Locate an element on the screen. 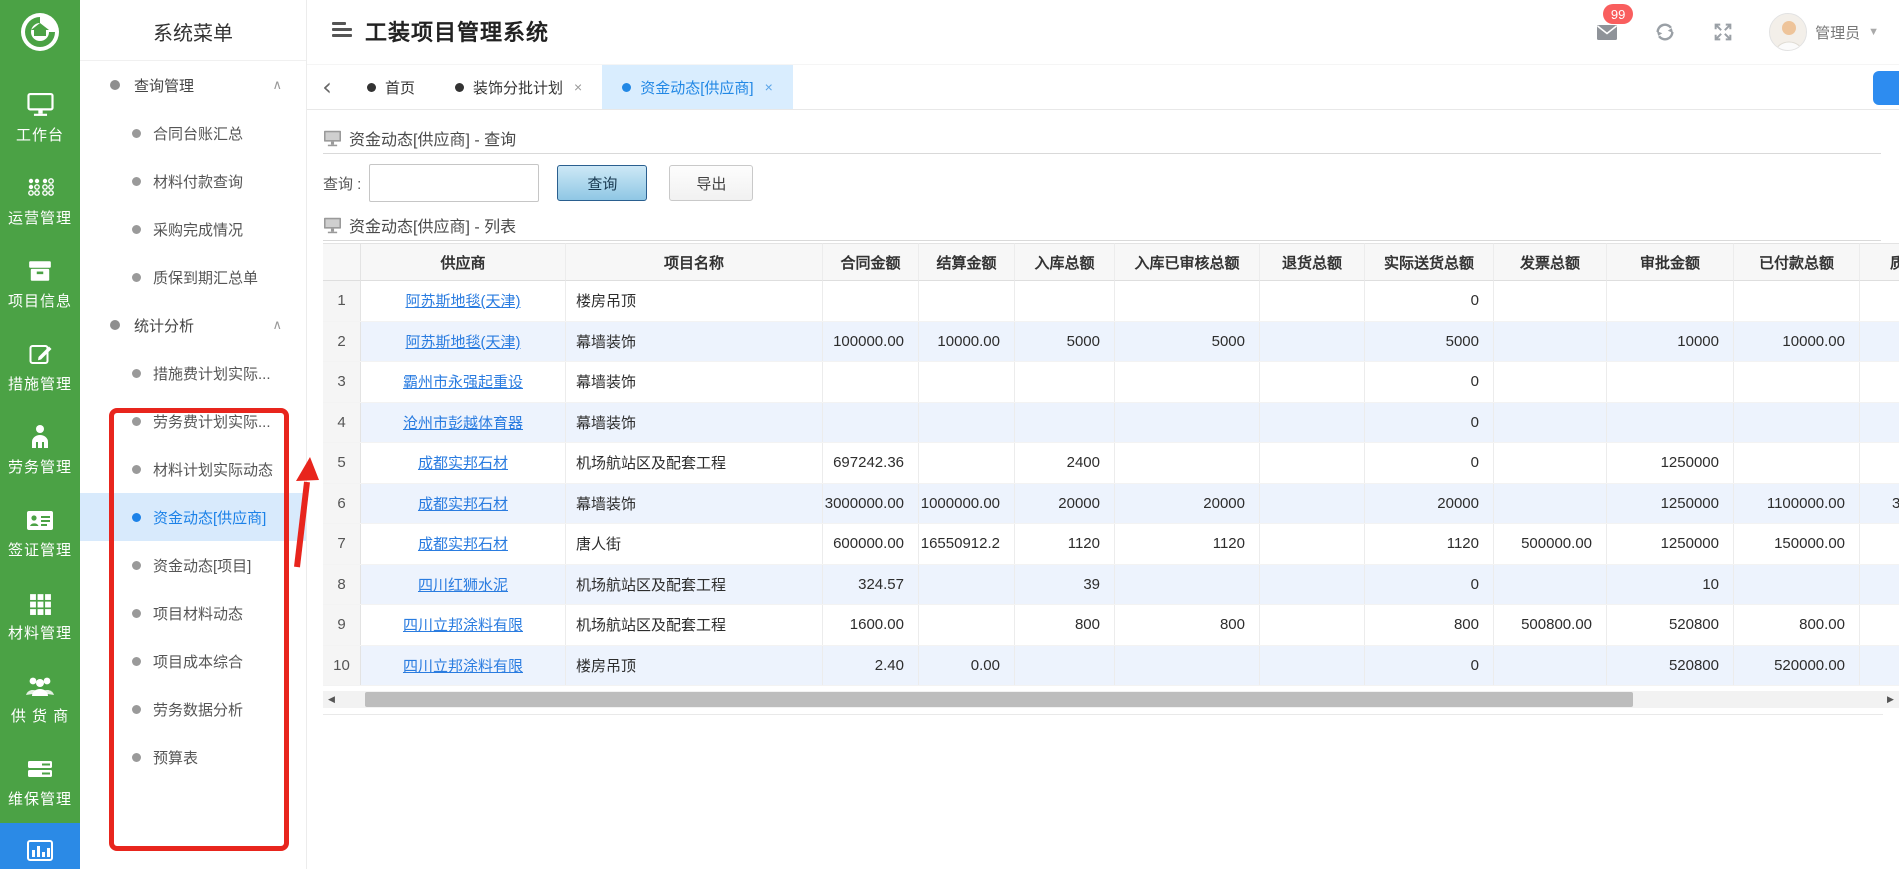 Image resolution: width=1899 pixels, height=869 pixels. menu-item-项目成本综合: 项目成本综合 is located at coordinates (193, 661).